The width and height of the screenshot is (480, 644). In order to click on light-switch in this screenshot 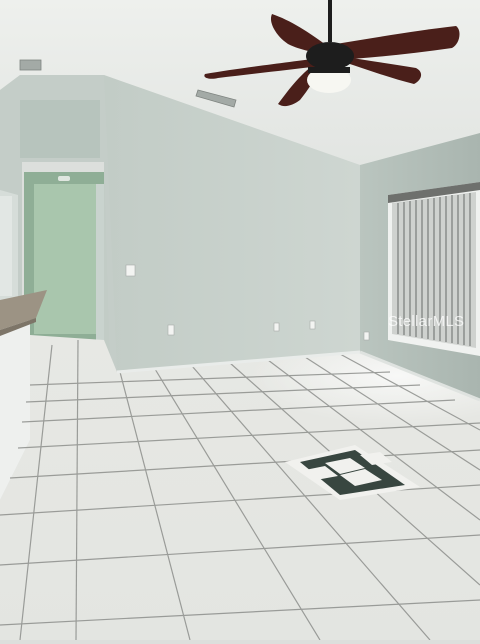, I will do `click(130, 270)`.